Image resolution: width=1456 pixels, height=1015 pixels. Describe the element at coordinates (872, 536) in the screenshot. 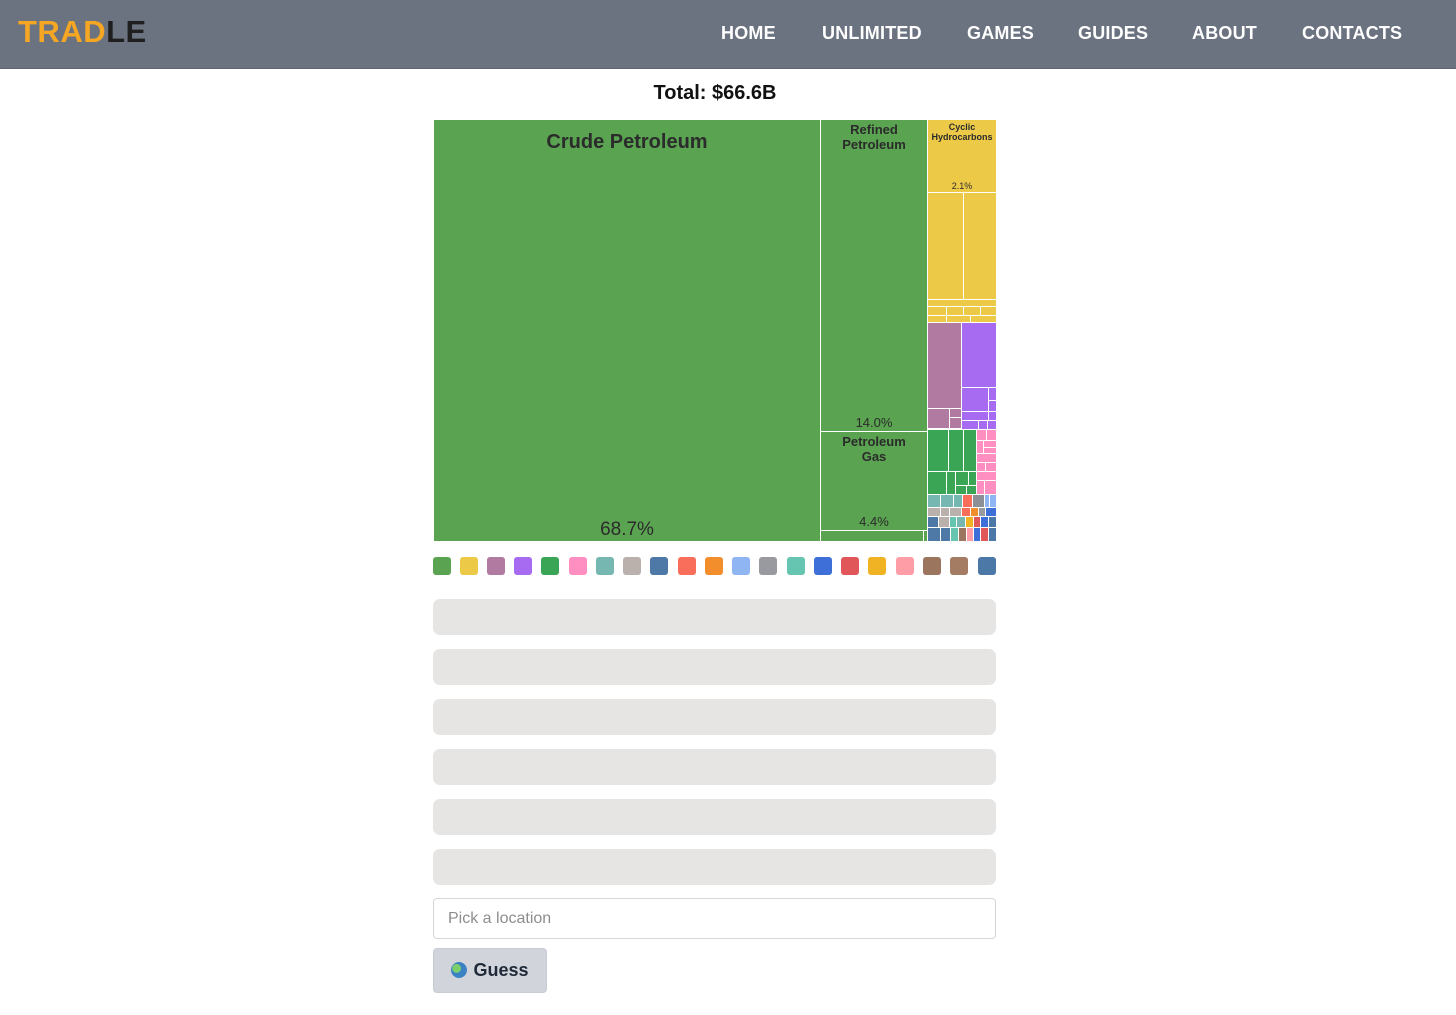

I see `treemap-cell-small-green` at that location.